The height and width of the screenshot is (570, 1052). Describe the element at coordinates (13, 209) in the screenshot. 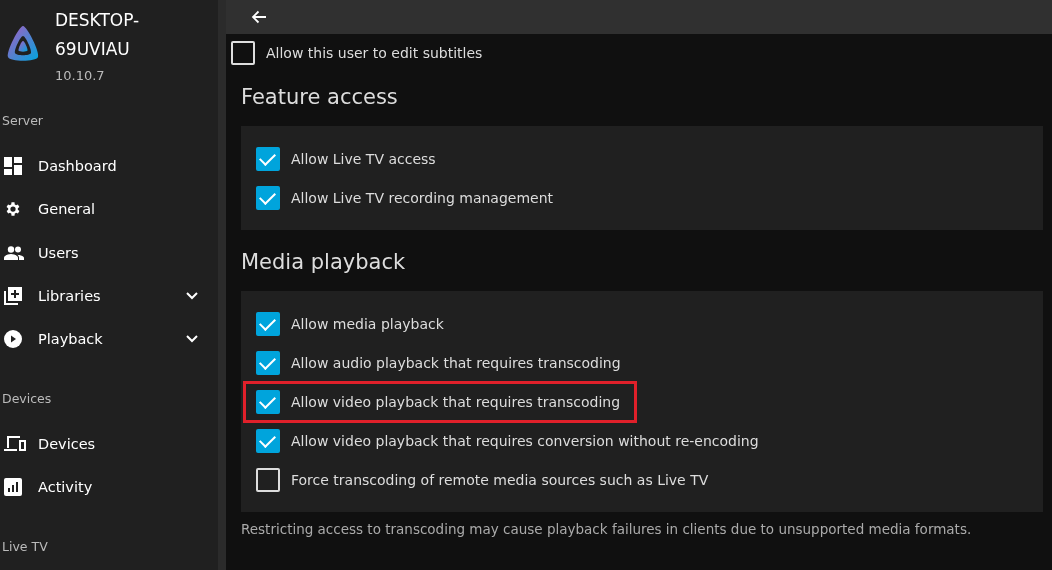

I see `settings-icon` at that location.